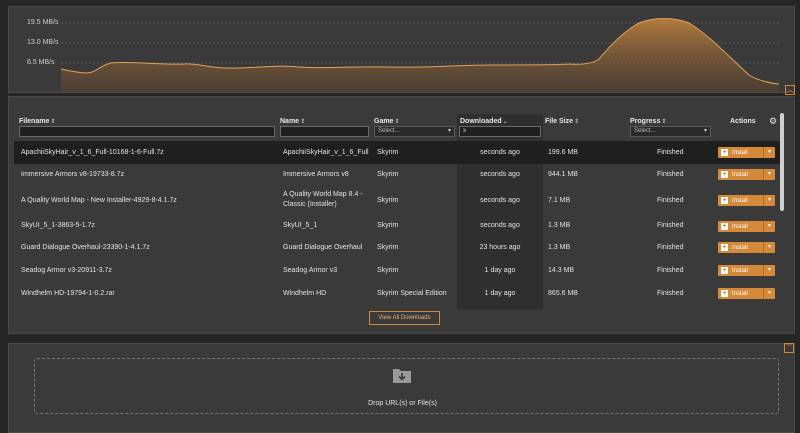 Image resolution: width=800 pixels, height=433 pixels. What do you see at coordinates (414, 131) in the screenshot?
I see `game-filter-select: Select... ▾` at bounding box center [414, 131].